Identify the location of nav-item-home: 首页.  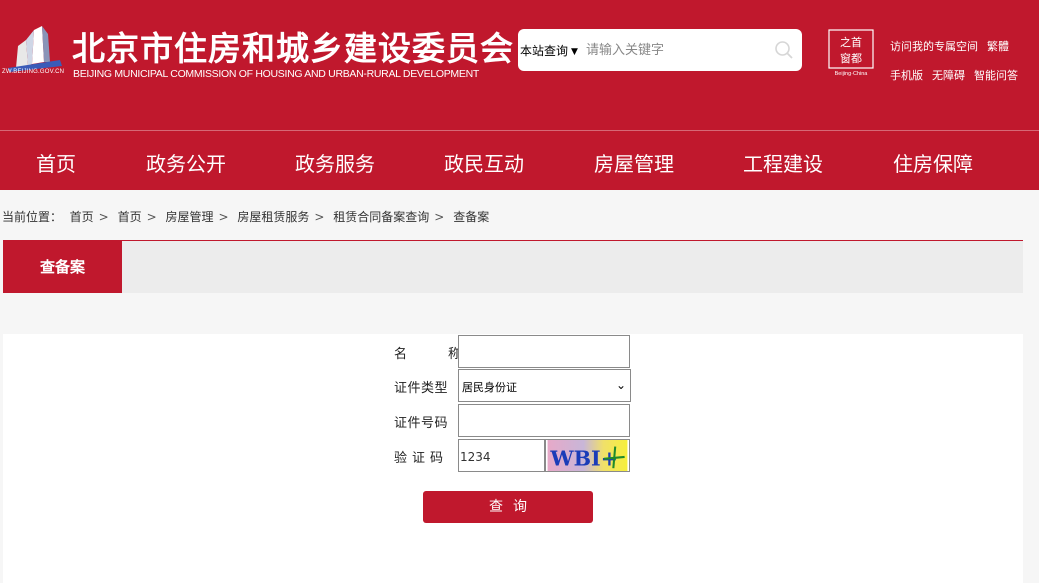
(56, 162).